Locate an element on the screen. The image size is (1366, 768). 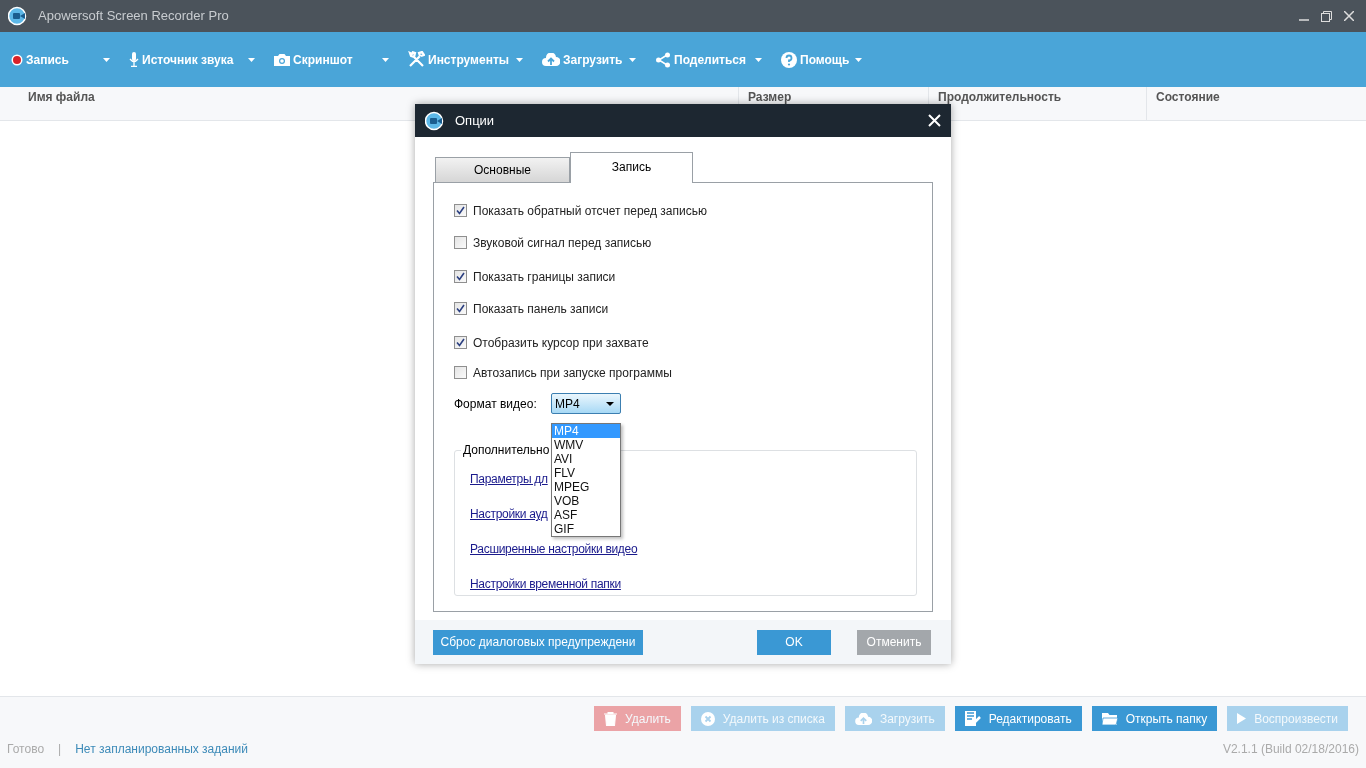
version-label: V2.1.1 (Build 02/18/2016) is located at coordinates (1290, 749).